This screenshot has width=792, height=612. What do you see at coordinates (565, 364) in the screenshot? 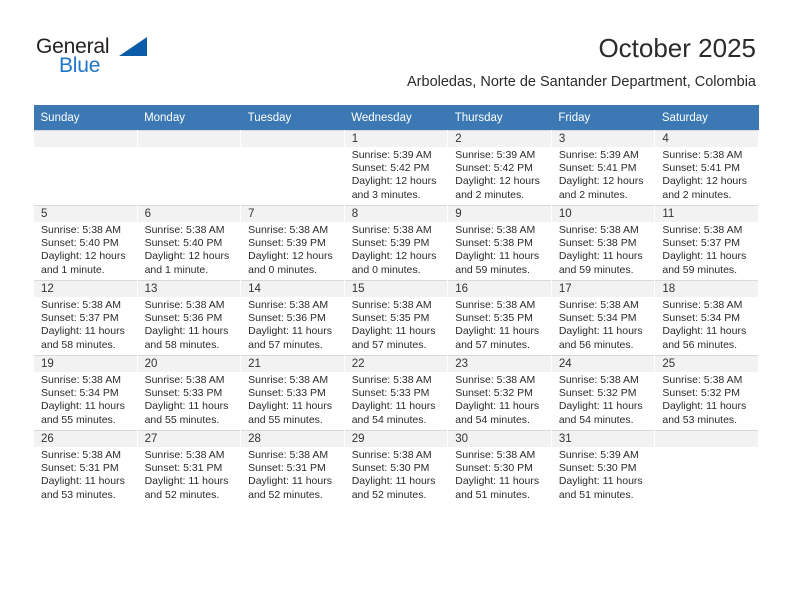
I see `day-number: 24` at bounding box center [565, 364].